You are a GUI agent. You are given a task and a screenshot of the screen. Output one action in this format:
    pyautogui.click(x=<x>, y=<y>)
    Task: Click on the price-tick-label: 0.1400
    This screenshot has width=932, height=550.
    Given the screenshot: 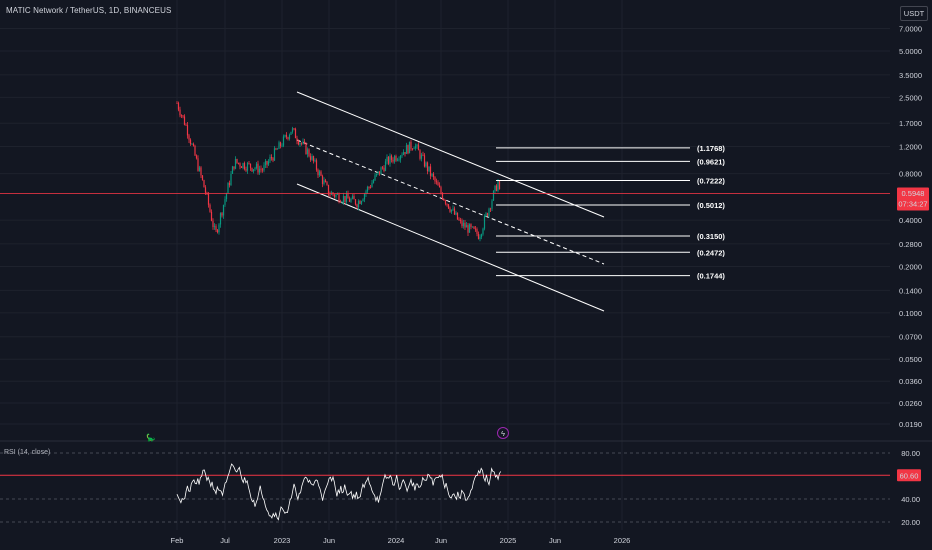 What is the action you would take?
    pyautogui.click(x=910, y=290)
    